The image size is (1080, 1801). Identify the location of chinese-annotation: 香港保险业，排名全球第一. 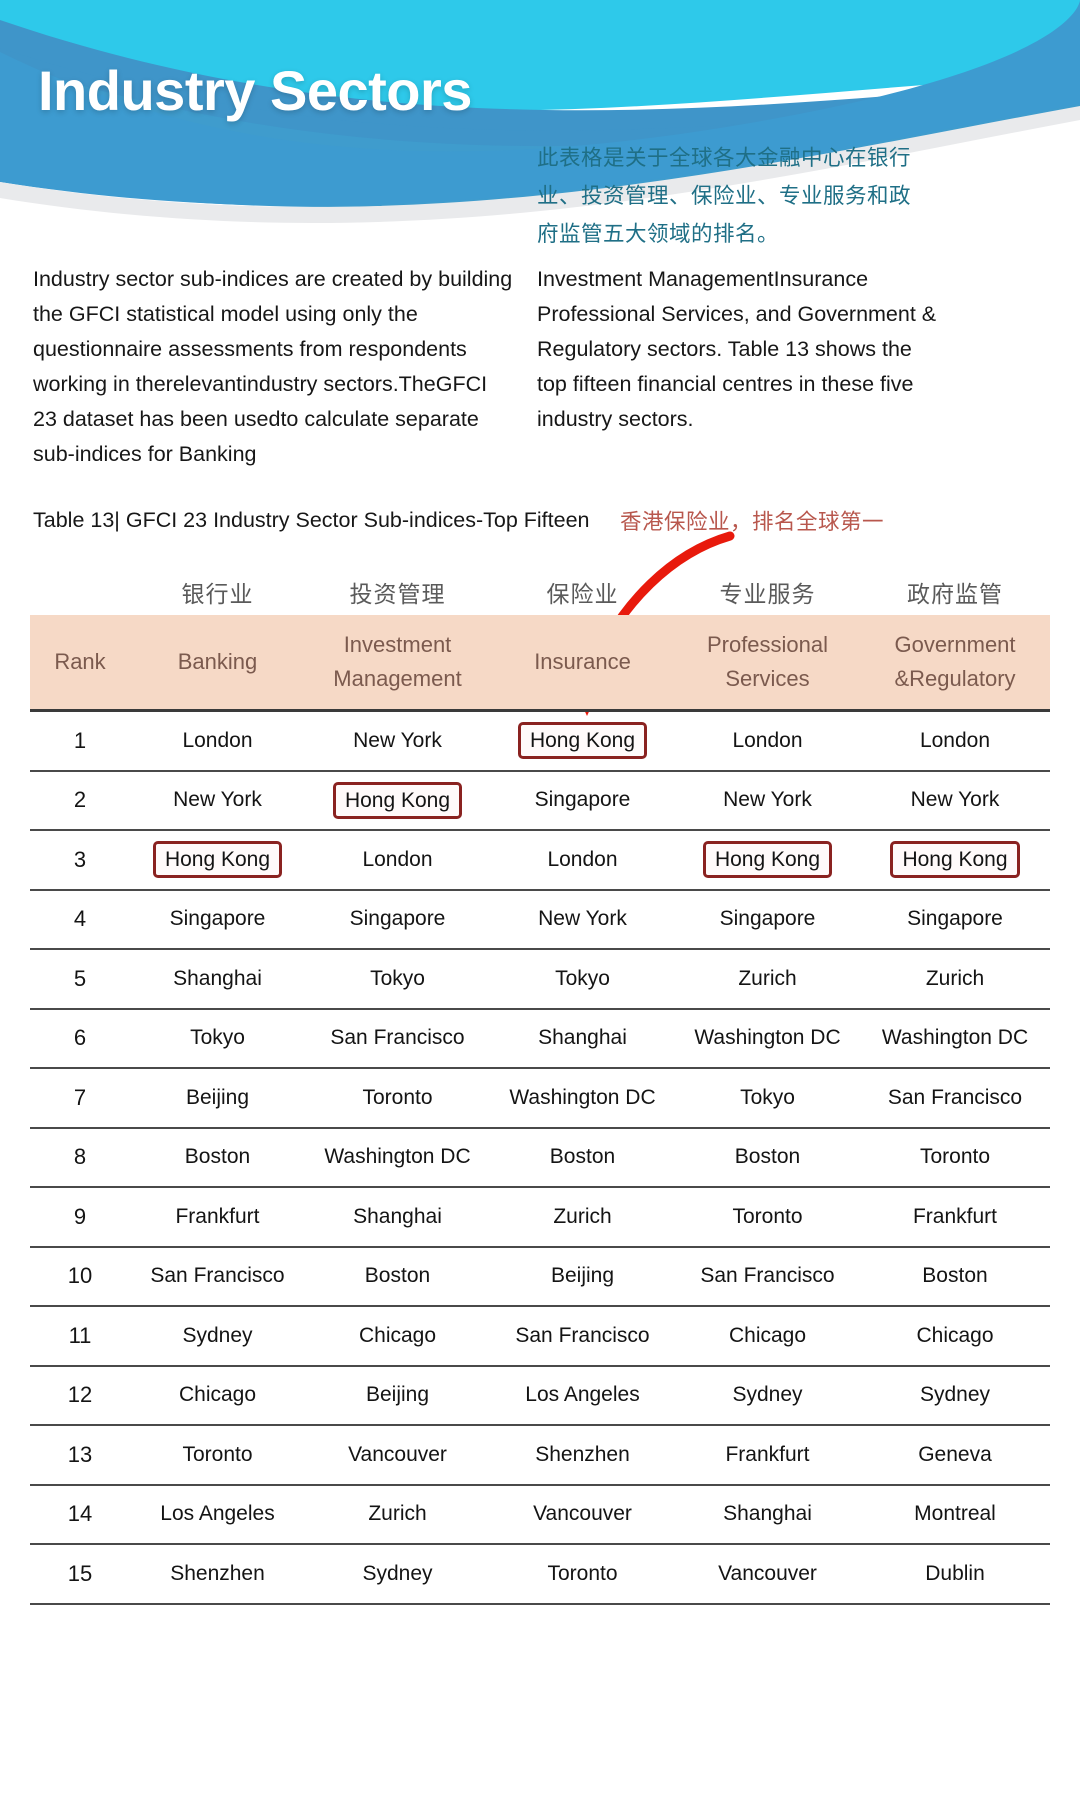
(752, 522).